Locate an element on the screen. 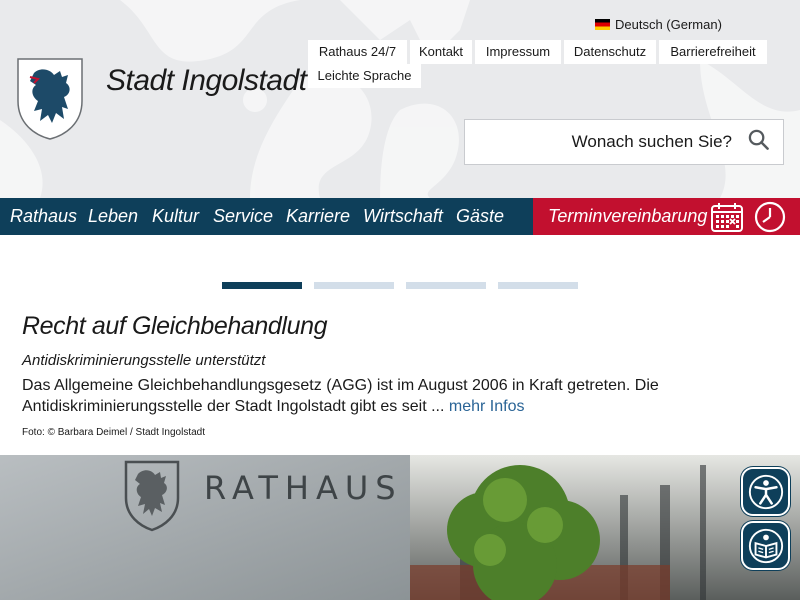 This screenshot has width=800, height=600. nav-item-leben: Leben is located at coordinates (113, 216).